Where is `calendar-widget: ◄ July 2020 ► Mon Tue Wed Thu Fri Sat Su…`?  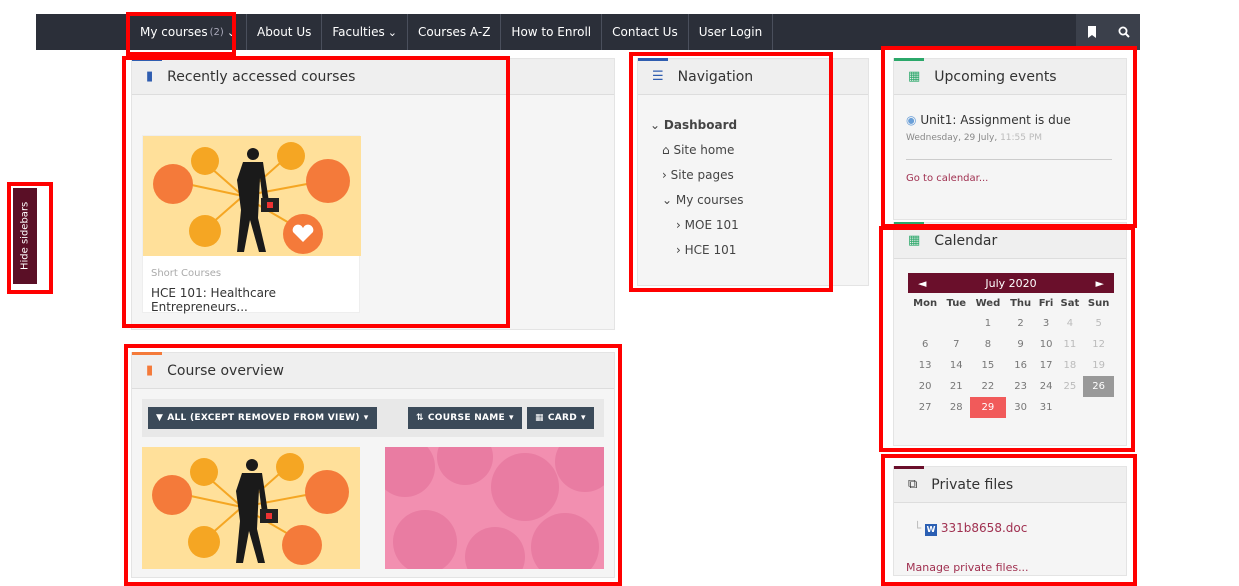
calendar-widget: ◄ July 2020 ► Mon Tue Wed Thu Fri Sat Su… is located at coordinates (1011, 345).